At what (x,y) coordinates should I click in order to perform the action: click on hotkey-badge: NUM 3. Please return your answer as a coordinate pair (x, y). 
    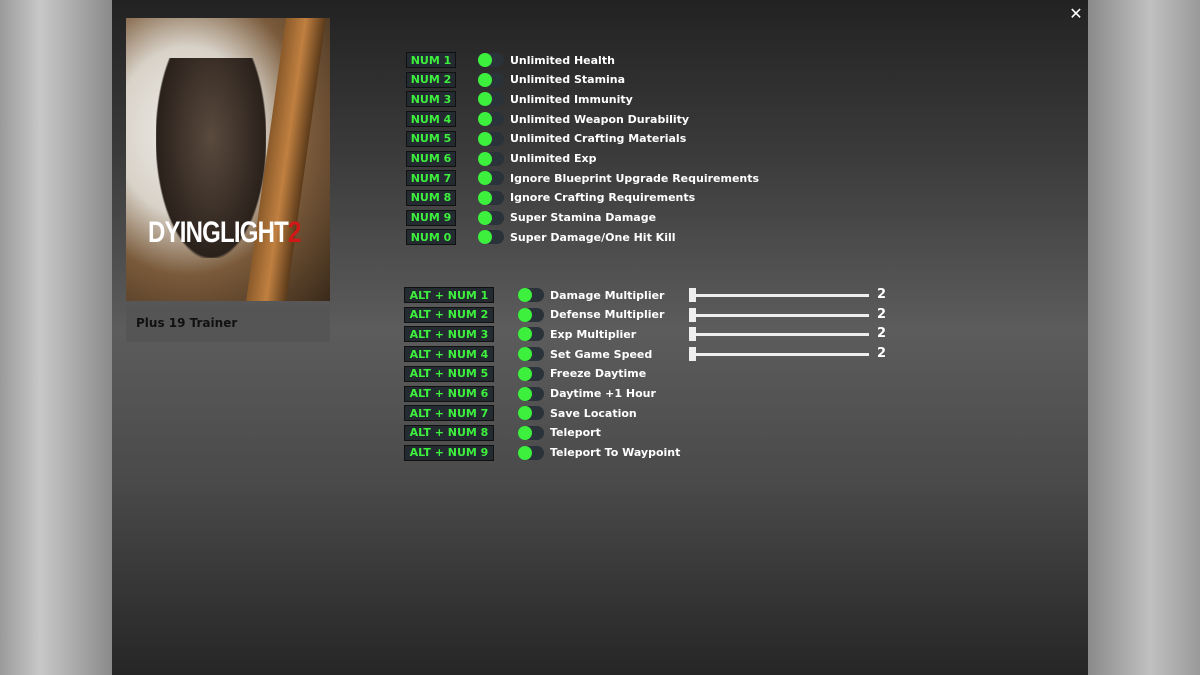
    Looking at the image, I should click on (431, 99).